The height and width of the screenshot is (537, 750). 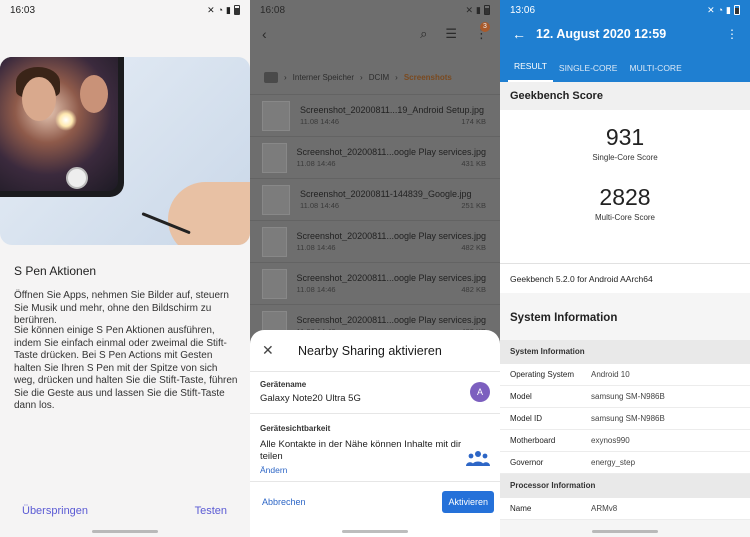 What do you see at coordinates (284, 502) in the screenshot?
I see `cancel-button: Abbrechen` at bounding box center [284, 502].